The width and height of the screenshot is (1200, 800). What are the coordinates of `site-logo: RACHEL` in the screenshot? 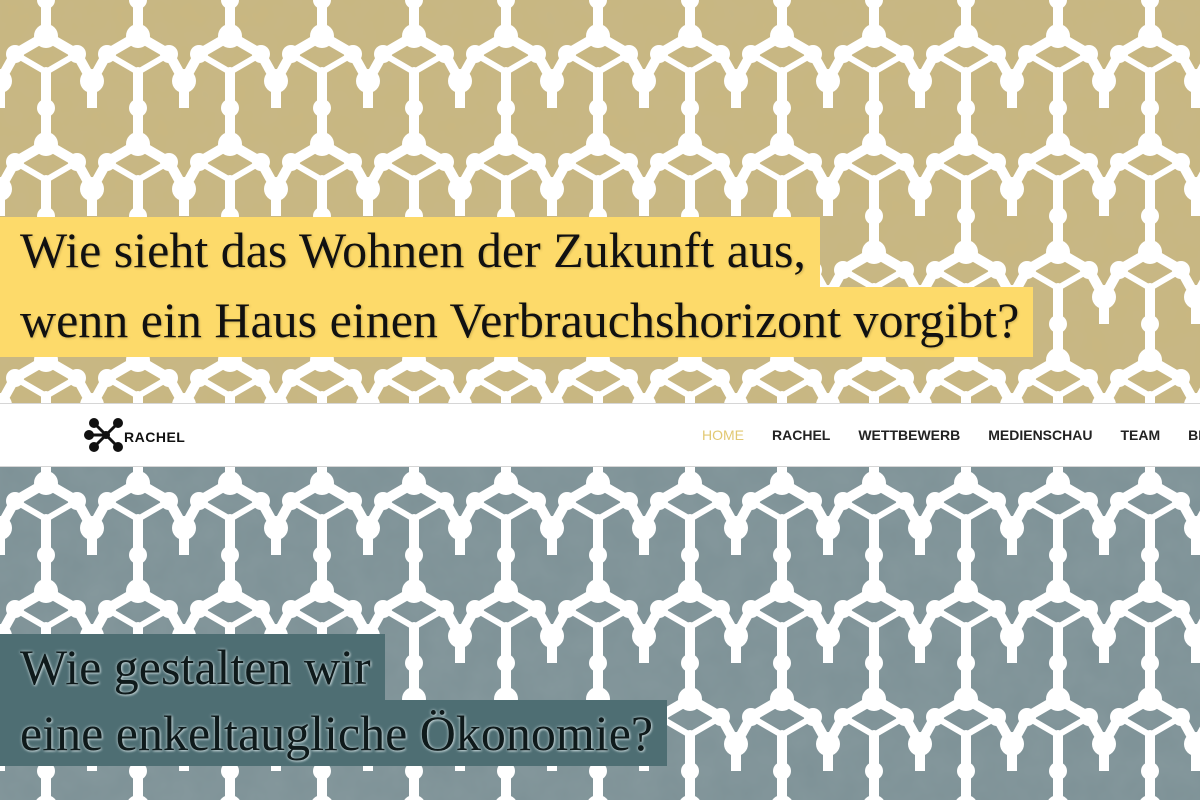 It's located at (136, 435).